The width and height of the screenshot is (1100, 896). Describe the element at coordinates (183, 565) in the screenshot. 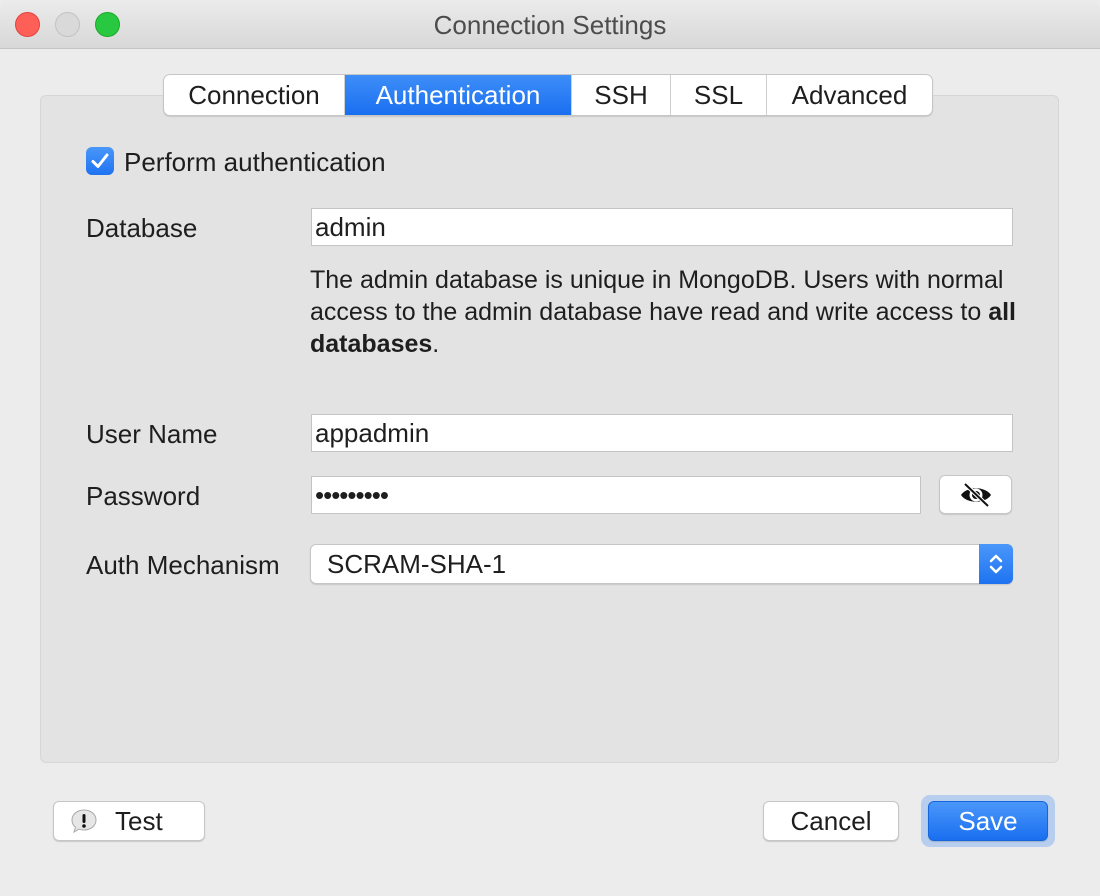

I see `auth-mechanism-label: Auth Mechanism` at that location.